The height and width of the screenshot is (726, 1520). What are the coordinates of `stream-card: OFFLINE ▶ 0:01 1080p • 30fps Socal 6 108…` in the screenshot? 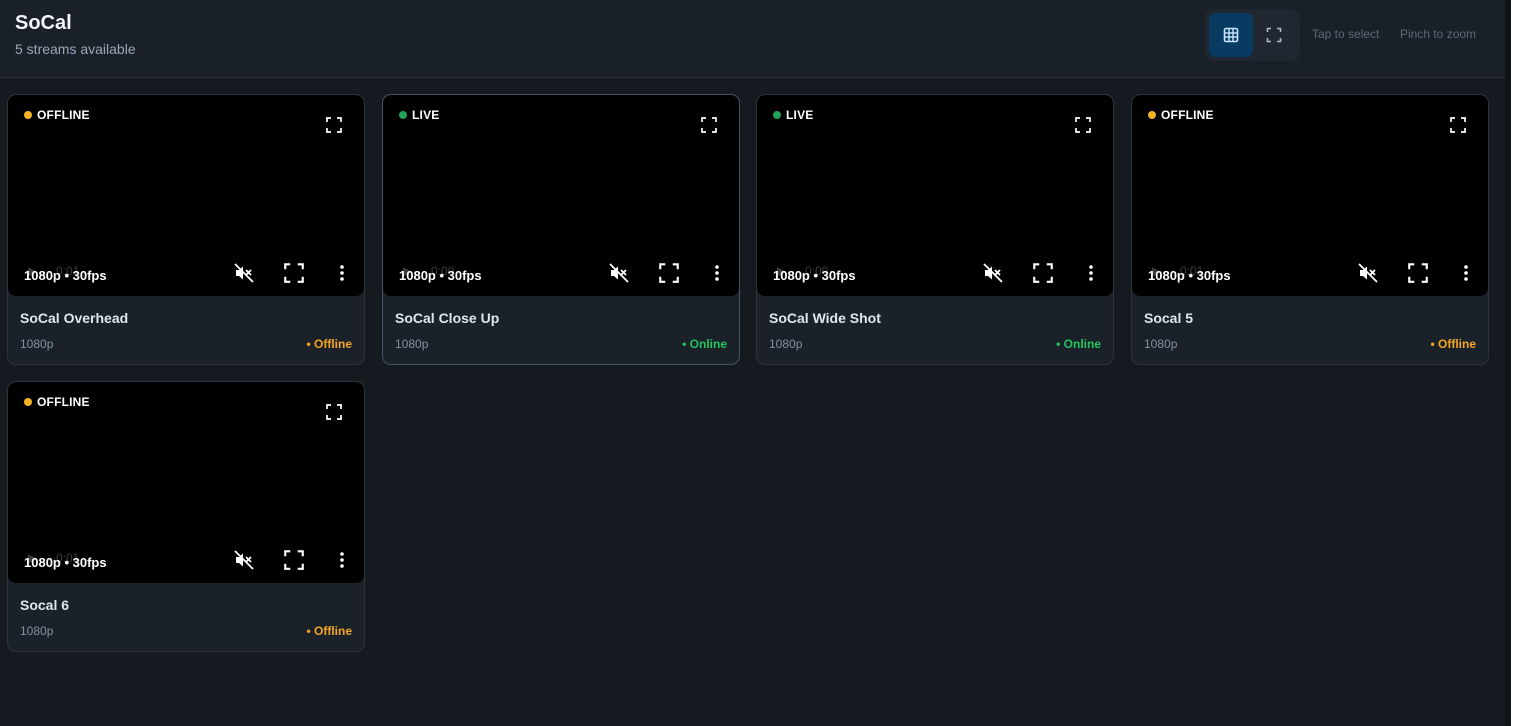 It's located at (186, 516).